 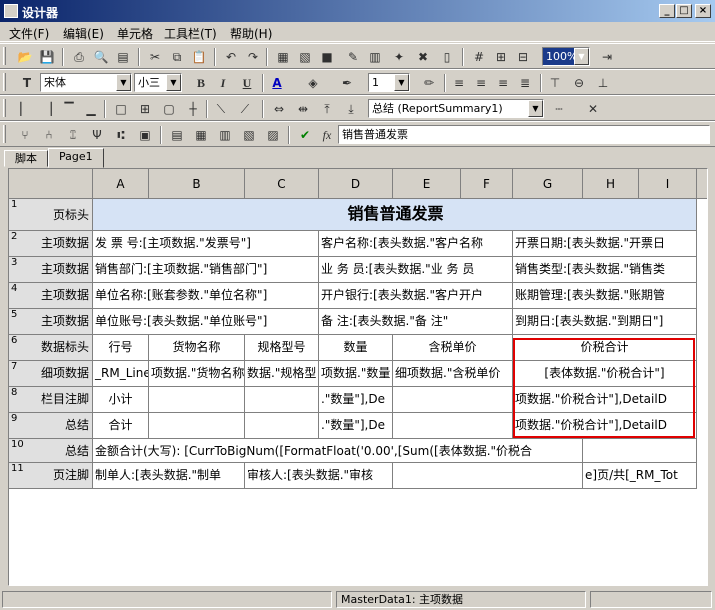 I want to click on row-header: 7 细项数据, so click(x=51, y=374).